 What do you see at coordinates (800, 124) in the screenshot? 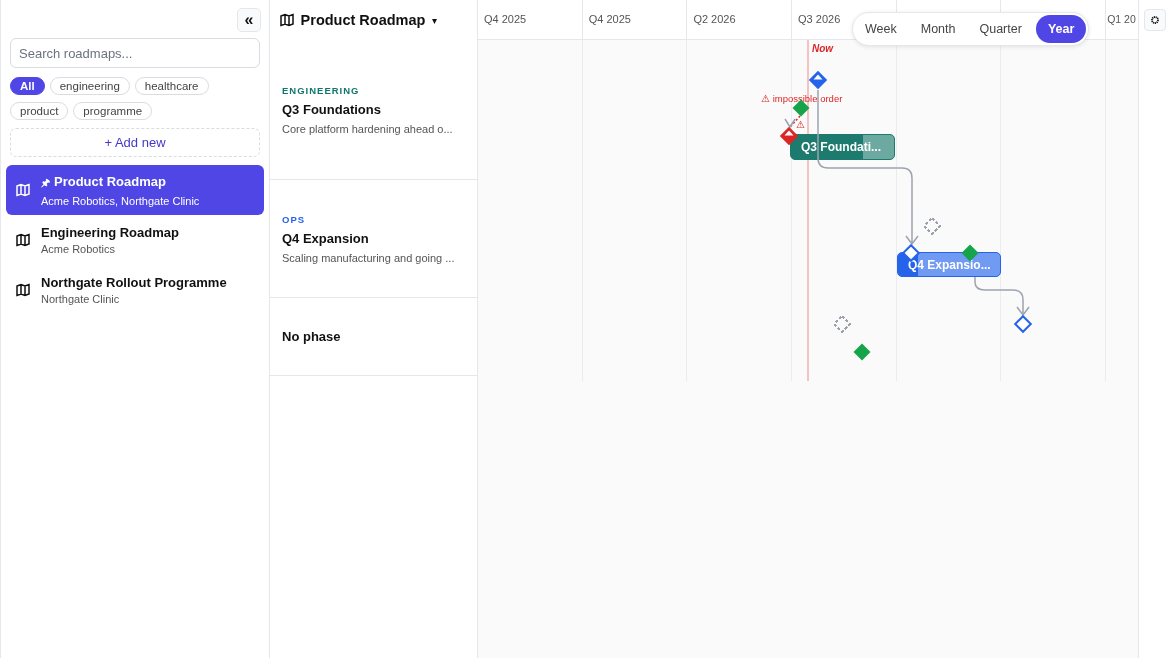
I see `warning-icon: ⚠` at bounding box center [800, 124].